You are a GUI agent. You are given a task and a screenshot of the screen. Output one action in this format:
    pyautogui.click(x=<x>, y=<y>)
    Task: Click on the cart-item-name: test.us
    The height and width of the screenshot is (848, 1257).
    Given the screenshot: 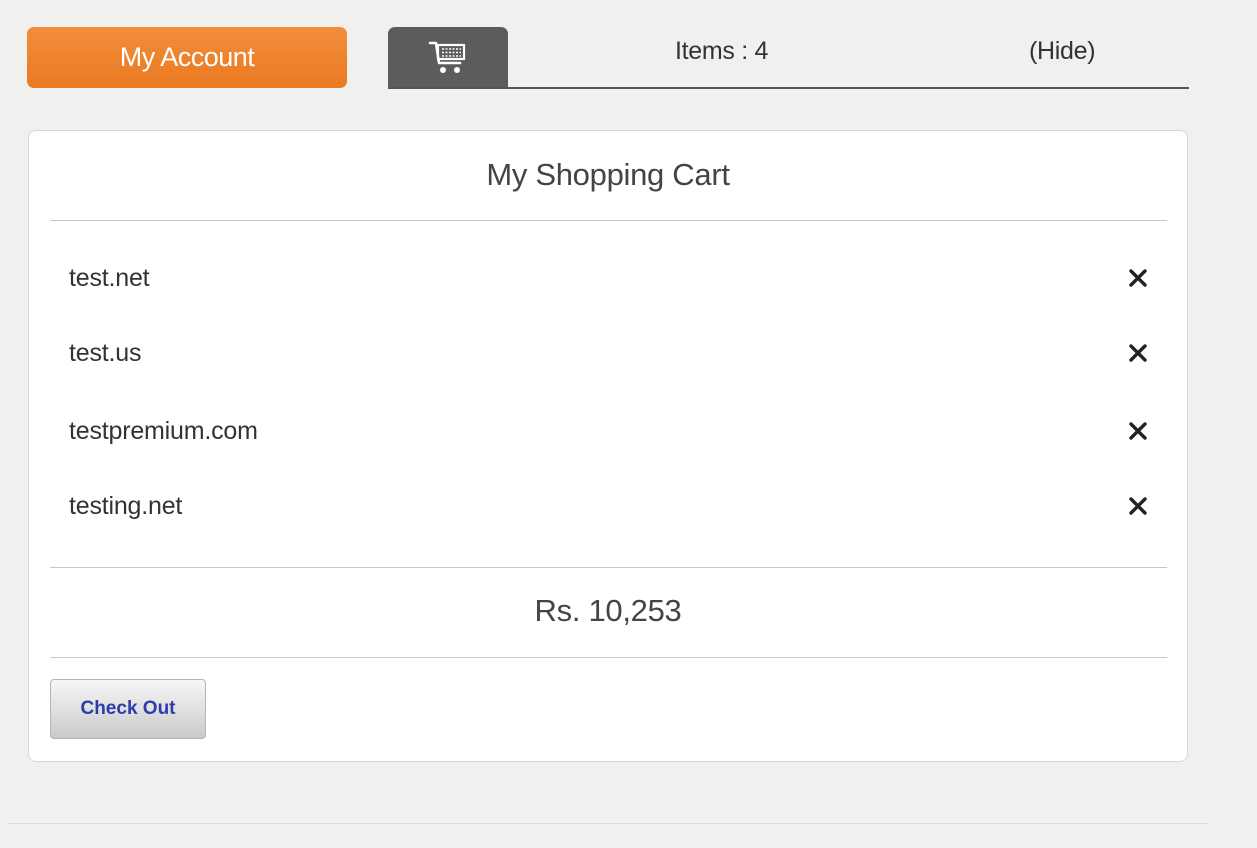 What is the action you would take?
    pyautogui.click(x=105, y=353)
    